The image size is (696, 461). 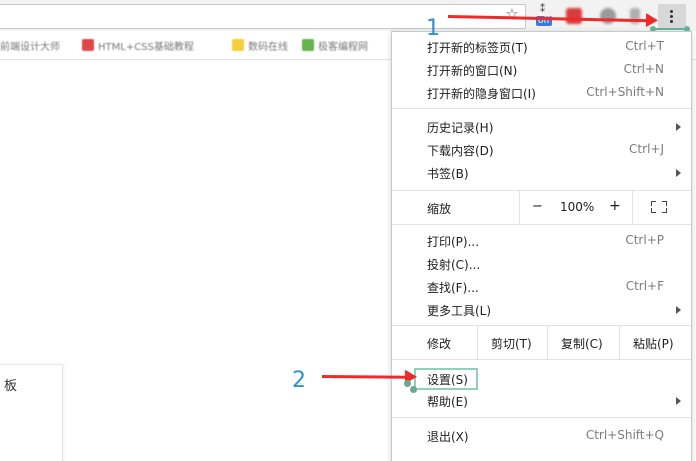 What do you see at coordinates (541, 92) in the screenshot?
I see `menu-item-incognito: 打开新的隐身窗口(I) Ctrl+Shift+N` at bounding box center [541, 92].